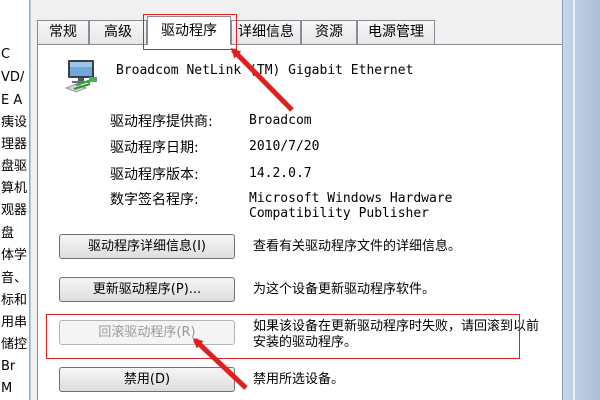 The width and height of the screenshot is (600, 400). What do you see at coordinates (574, 200) in the screenshot?
I see `frame-edge` at bounding box center [574, 200].